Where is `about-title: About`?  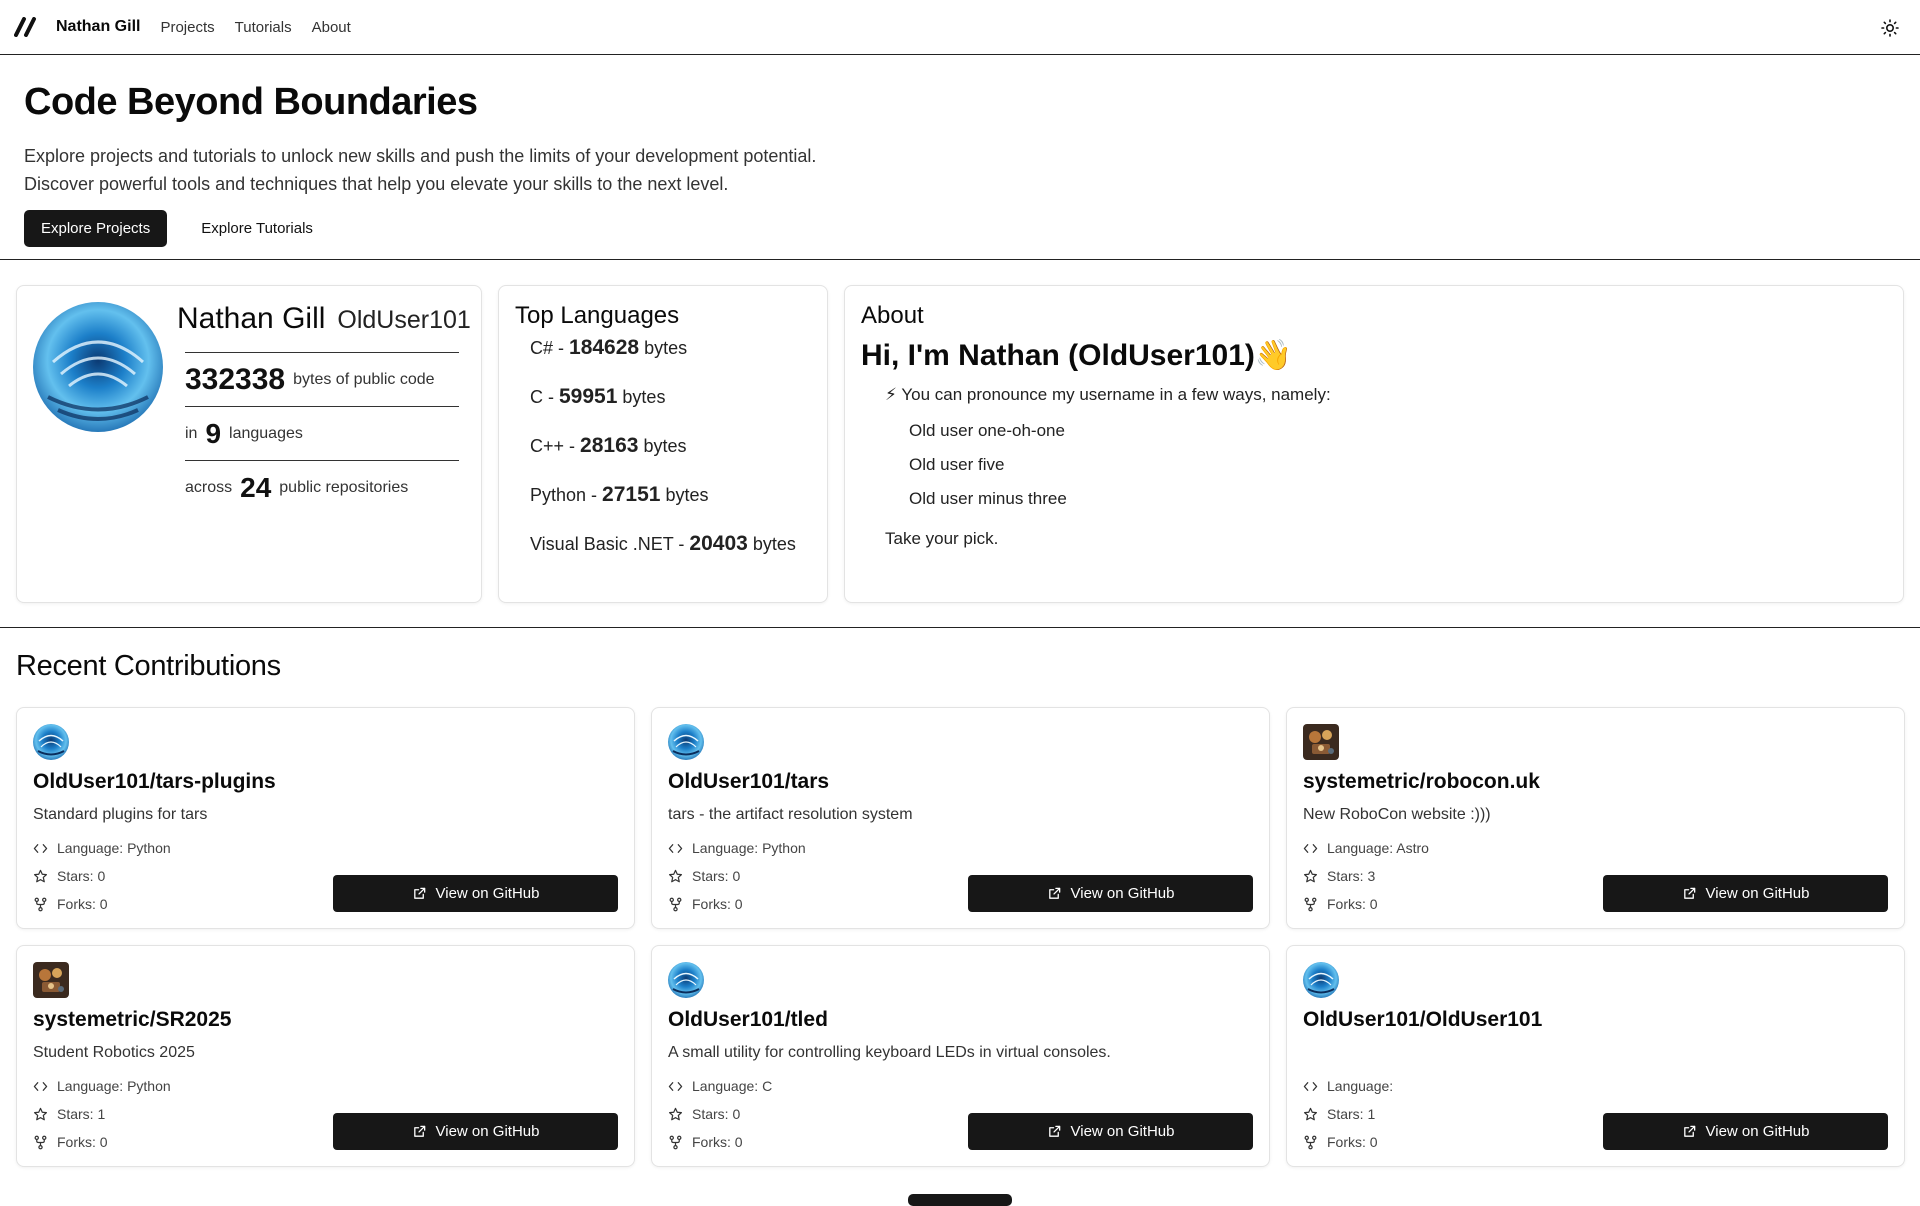 about-title: About is located at coordinates (892, 315).